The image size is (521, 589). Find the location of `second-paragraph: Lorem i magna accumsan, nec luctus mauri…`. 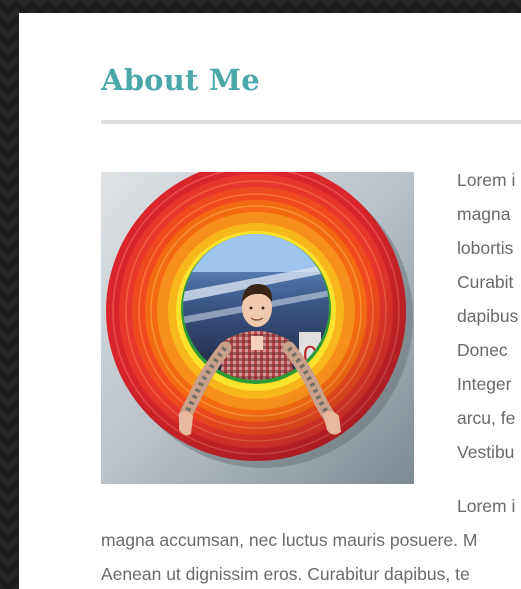

second-paragraph: Lorem i magna accumsan, nec luctus mauri… is located at coordinates (308, 539).